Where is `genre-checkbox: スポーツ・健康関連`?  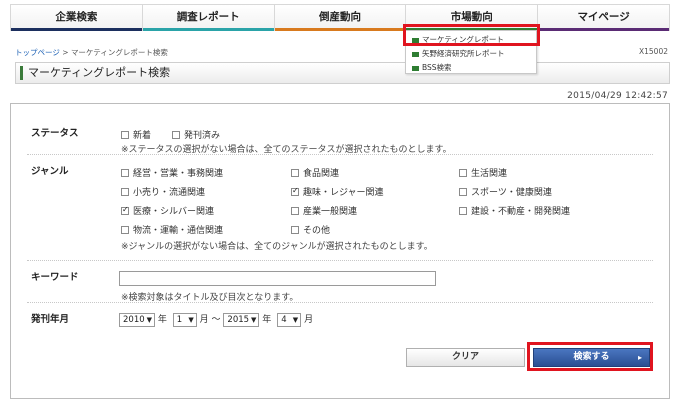
genre-checkbox: スポーツ・健康関連 is located at coordinates (505, 191).